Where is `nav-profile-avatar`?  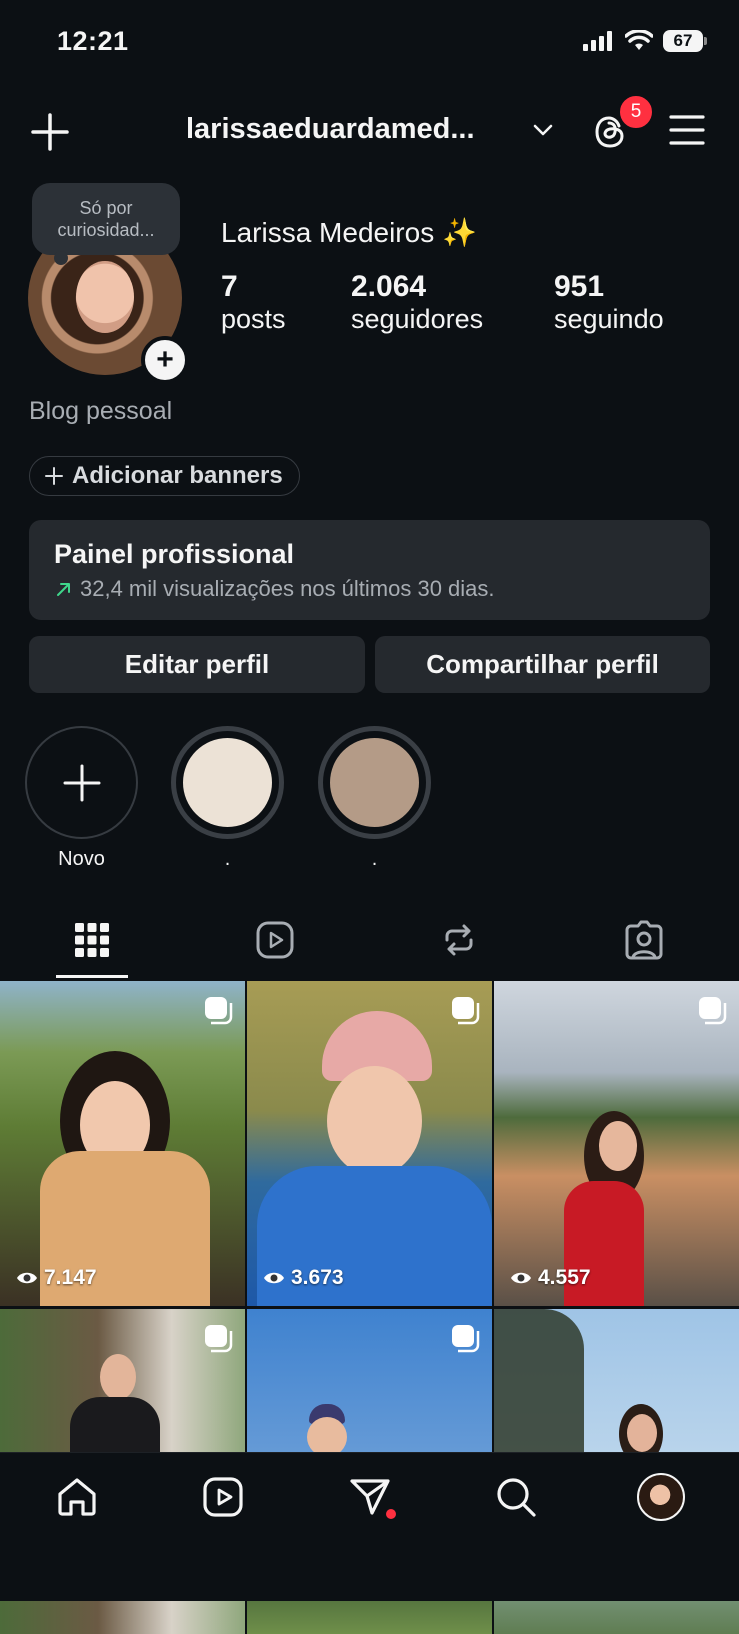 nav-profile-avatar is located at coordinates (661, 1497).